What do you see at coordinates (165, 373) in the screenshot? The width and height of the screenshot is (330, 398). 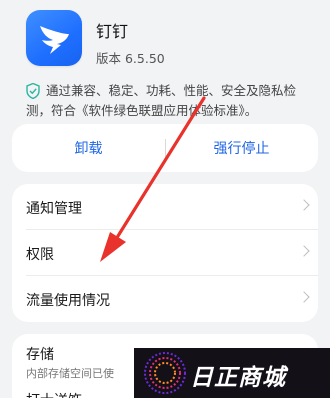 I see `watermark-logo-icon` at bounding box center [165, 373].